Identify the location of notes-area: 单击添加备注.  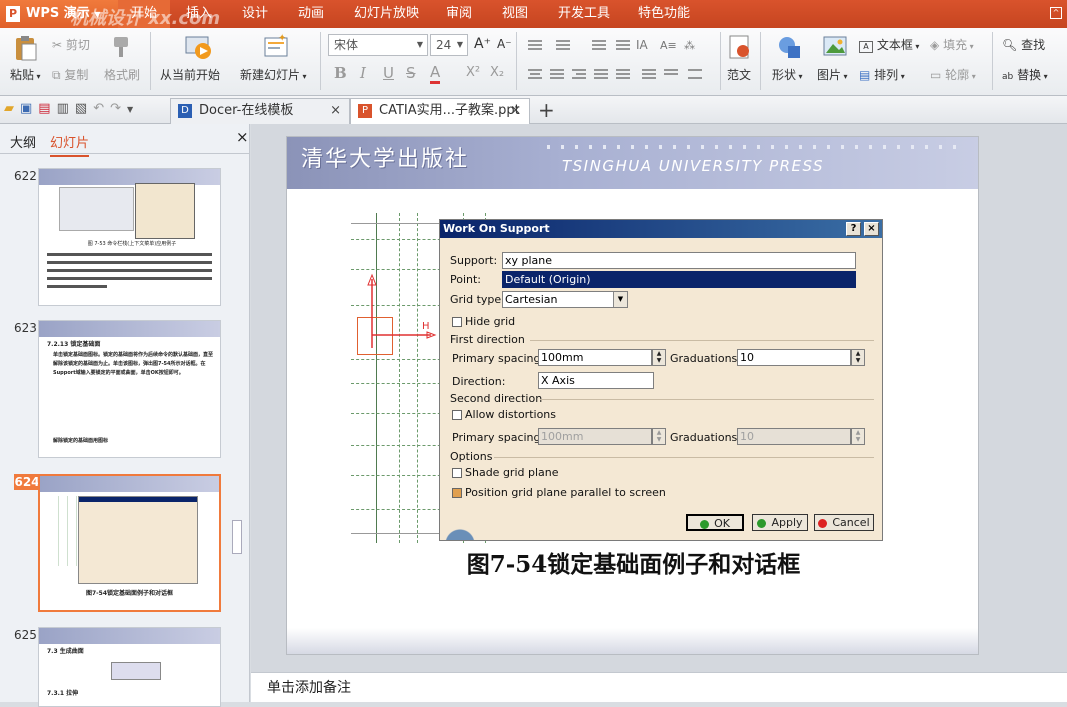
(659, 687).